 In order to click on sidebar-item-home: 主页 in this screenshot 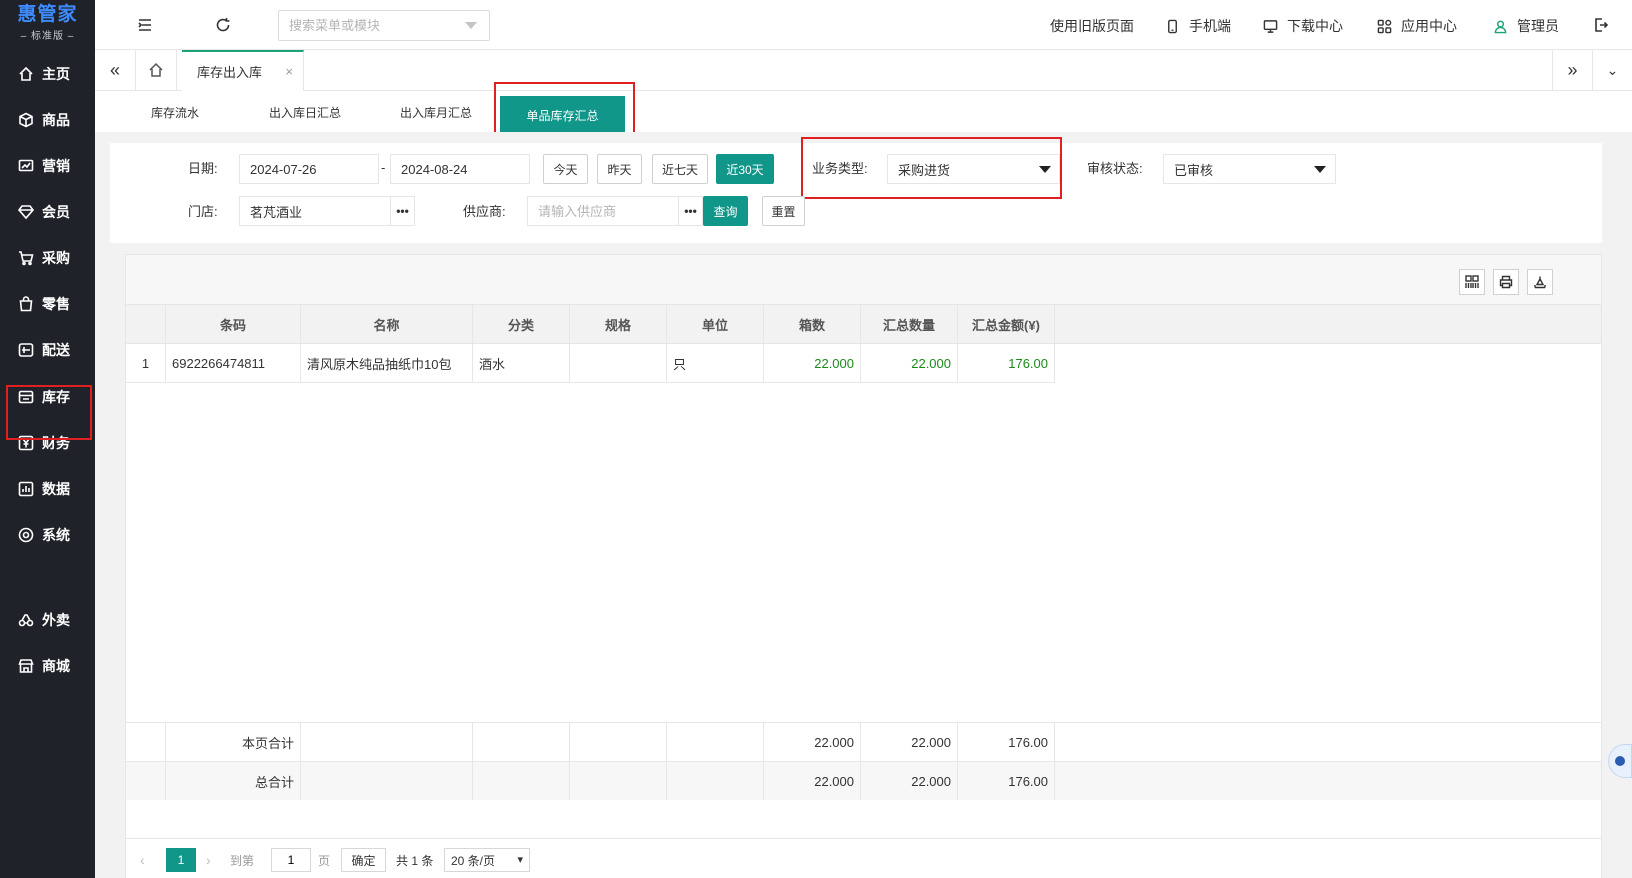, I will do `click(47, 74)`.